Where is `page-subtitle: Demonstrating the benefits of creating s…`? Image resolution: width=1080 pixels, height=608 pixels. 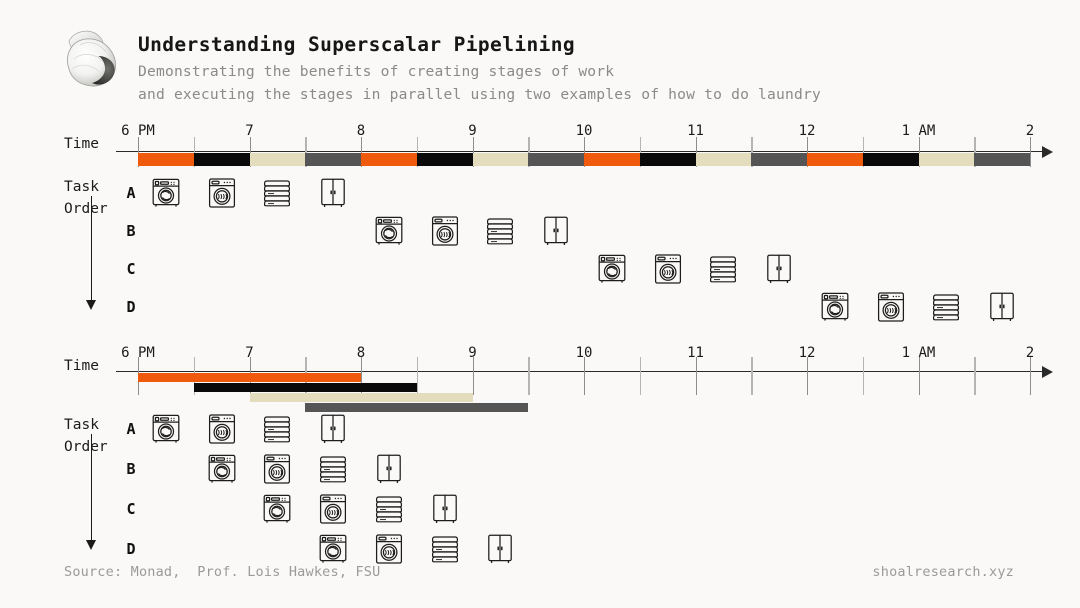 page-subtitle: Demonstrating the benefits of creating s… is located at coordinates (479, 83).